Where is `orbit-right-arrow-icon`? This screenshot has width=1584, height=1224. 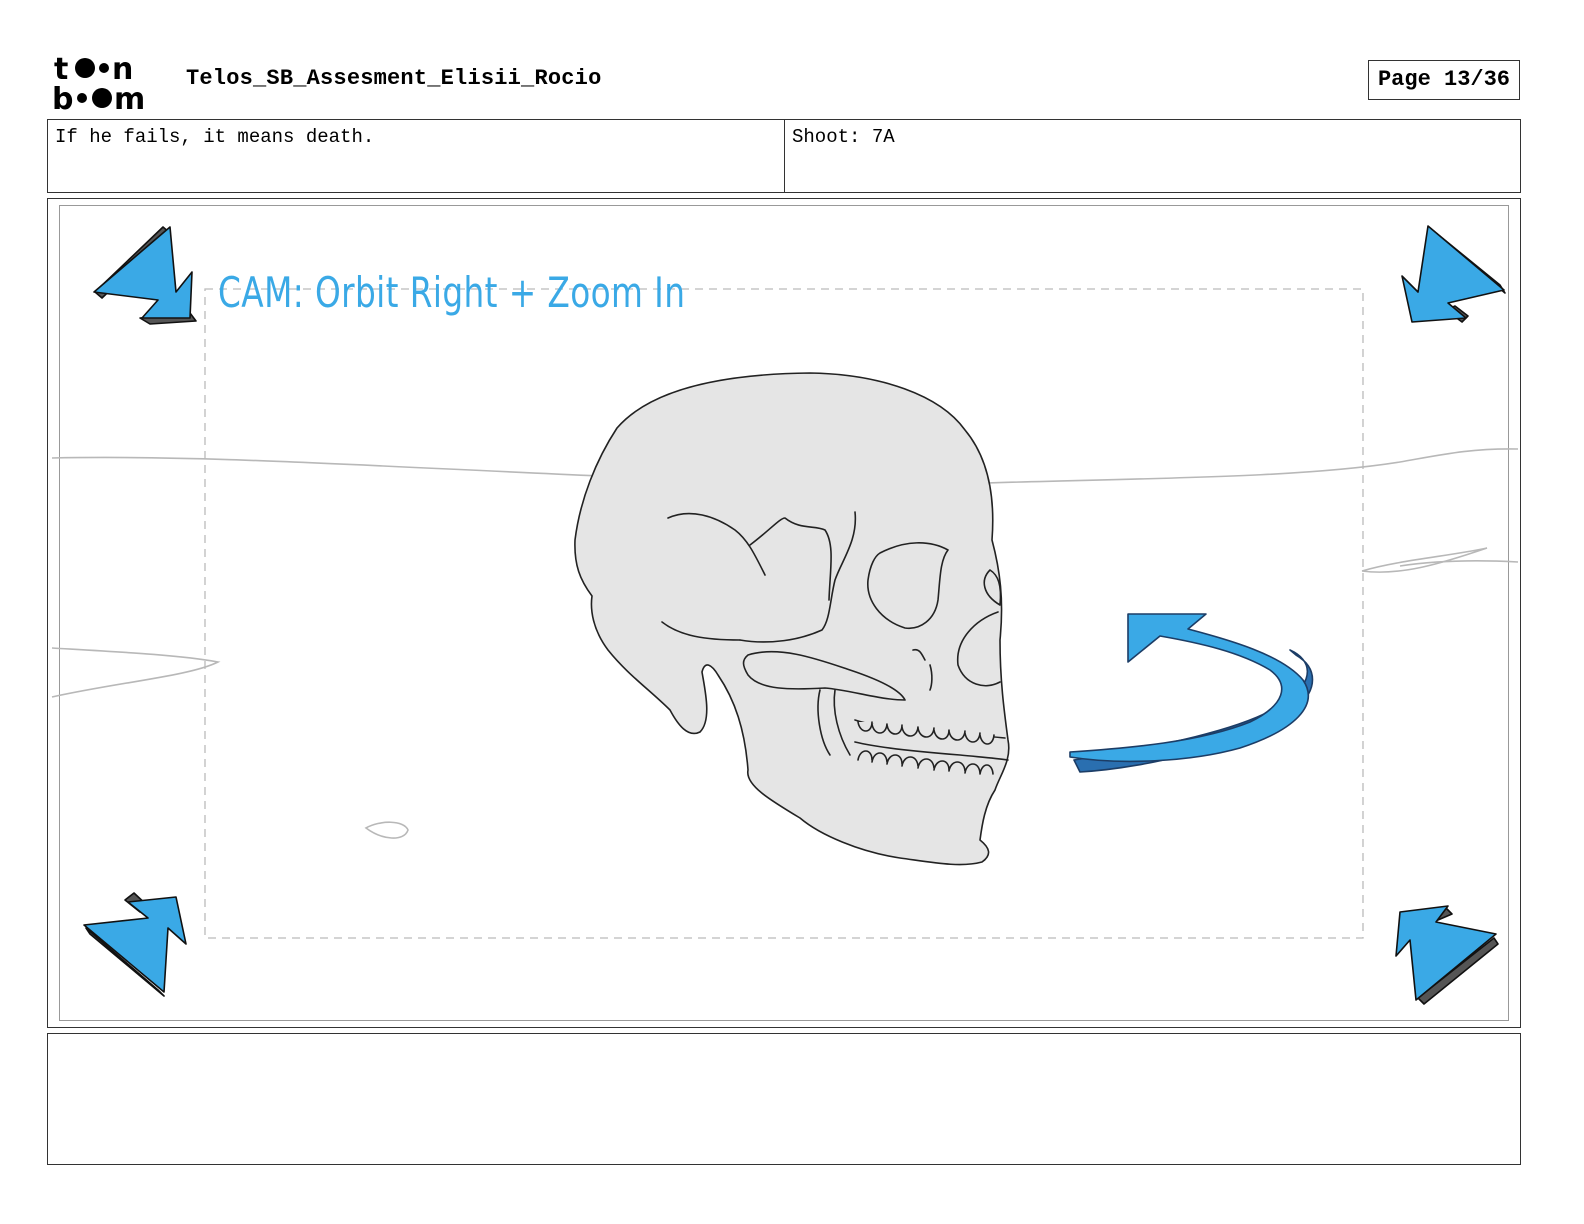 orbit-right-arrow-icon is located at coordinates (1191, 693).